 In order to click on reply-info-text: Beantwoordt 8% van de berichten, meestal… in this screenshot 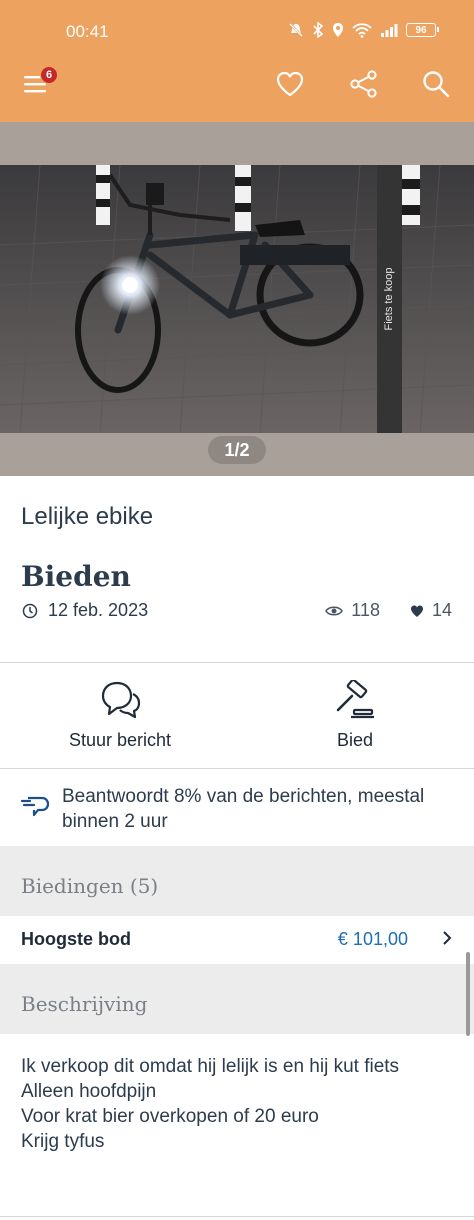, I will do `click(243, 809)`.